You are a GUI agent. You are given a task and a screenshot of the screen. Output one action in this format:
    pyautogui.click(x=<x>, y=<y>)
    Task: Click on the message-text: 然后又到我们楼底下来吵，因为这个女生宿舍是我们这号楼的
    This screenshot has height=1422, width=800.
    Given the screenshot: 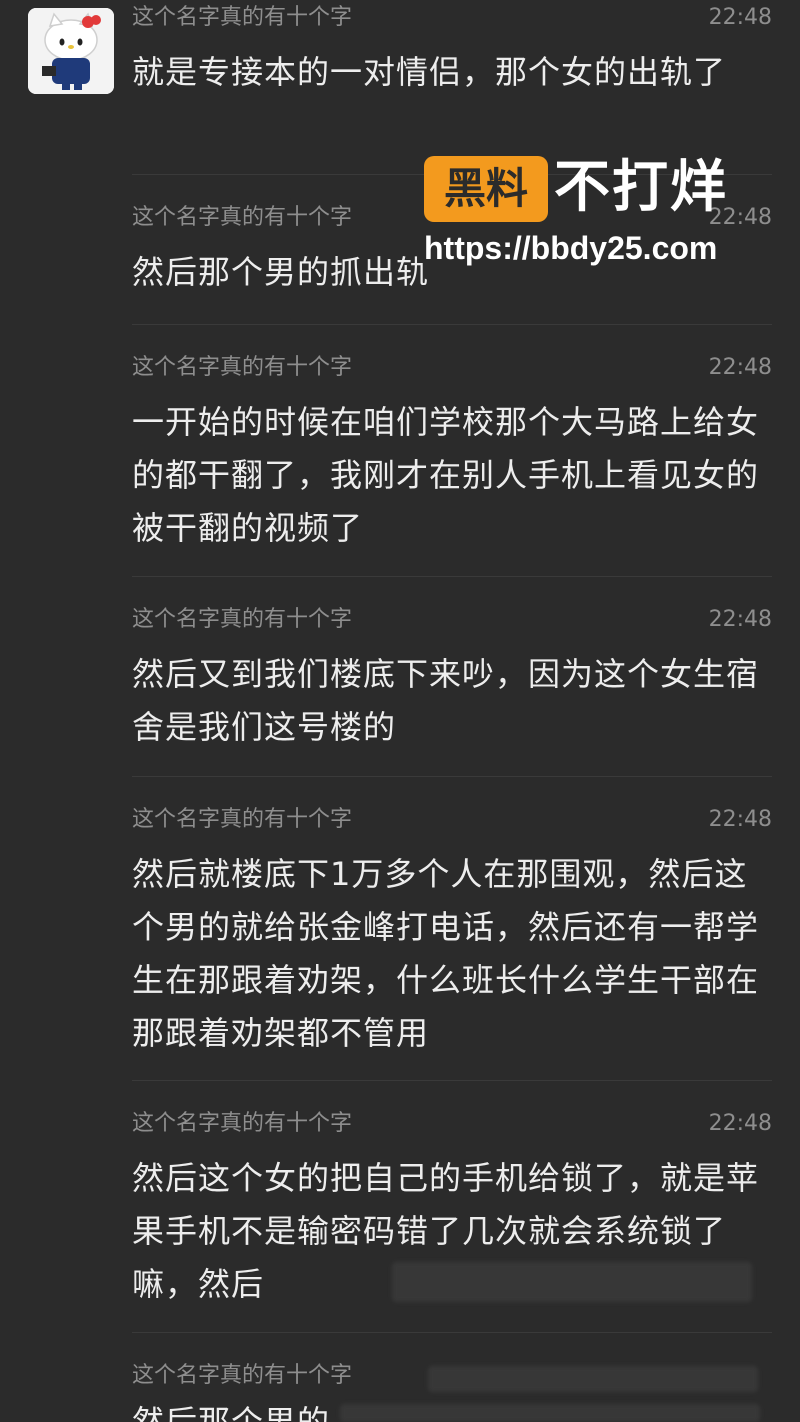 What is the action you would take?
    pyautogui.click(x=446, y=700)
    